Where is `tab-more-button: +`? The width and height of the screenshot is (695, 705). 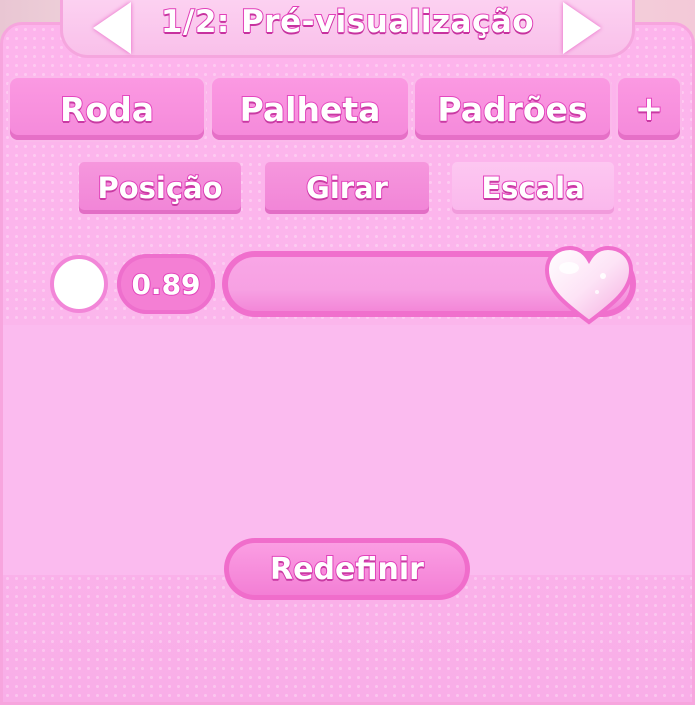 tab-more-button: + is located at coordinates (649, 109).